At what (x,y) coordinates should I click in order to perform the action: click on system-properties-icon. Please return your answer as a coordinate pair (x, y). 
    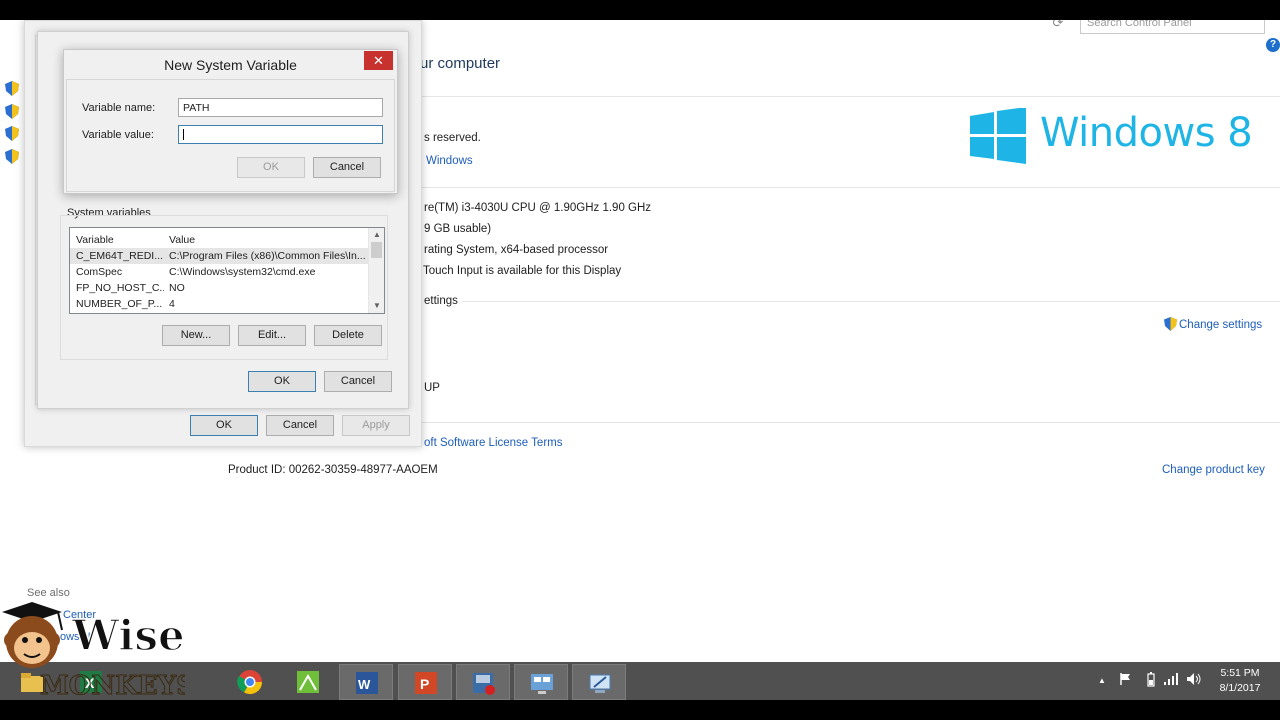
    Looking at the image, I should click on (600, 683).